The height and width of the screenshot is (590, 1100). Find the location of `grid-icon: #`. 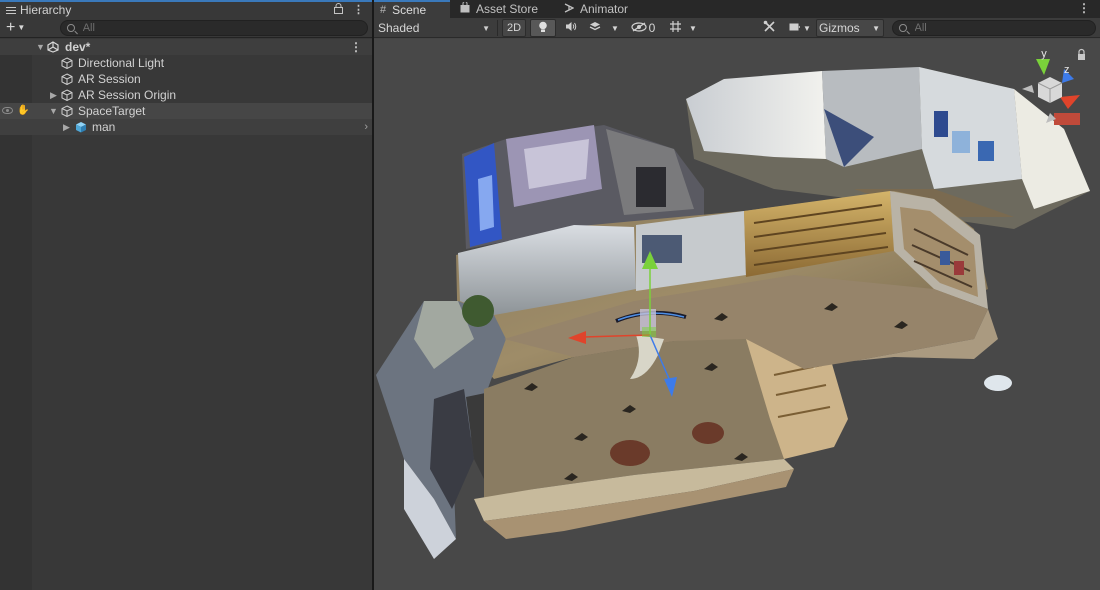

grid-icon: # is located at coordinates (383, 10).